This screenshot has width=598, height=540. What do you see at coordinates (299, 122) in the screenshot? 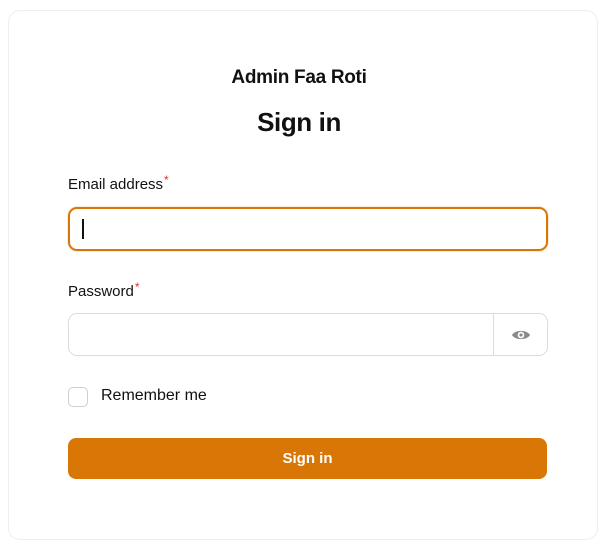
I see `page-title: Sign in` at bounding box center [299, 122].